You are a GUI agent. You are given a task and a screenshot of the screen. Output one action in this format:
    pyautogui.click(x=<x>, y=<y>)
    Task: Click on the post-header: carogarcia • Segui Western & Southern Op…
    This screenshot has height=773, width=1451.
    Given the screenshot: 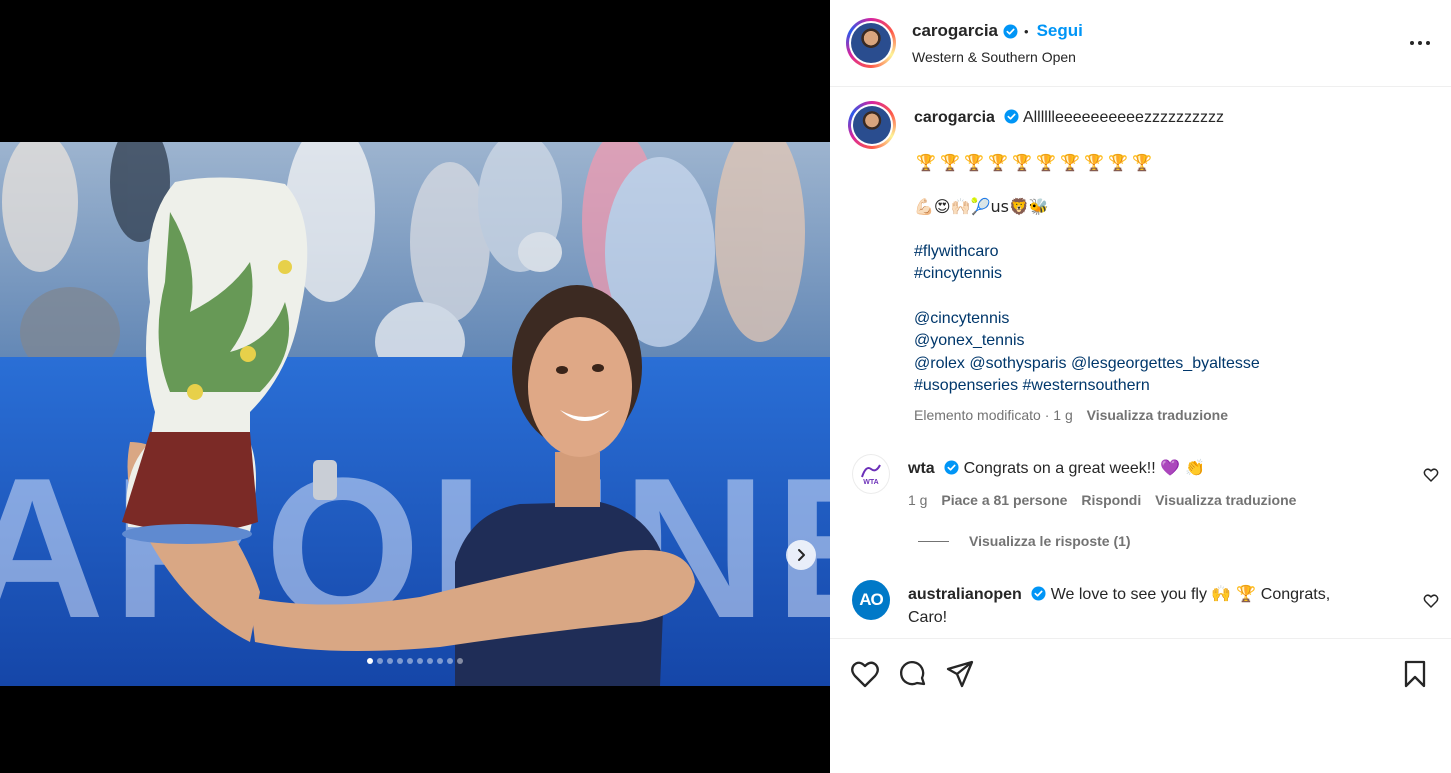 What is the action you would take?
    pyautogui.click(x=1140, y=43)
    